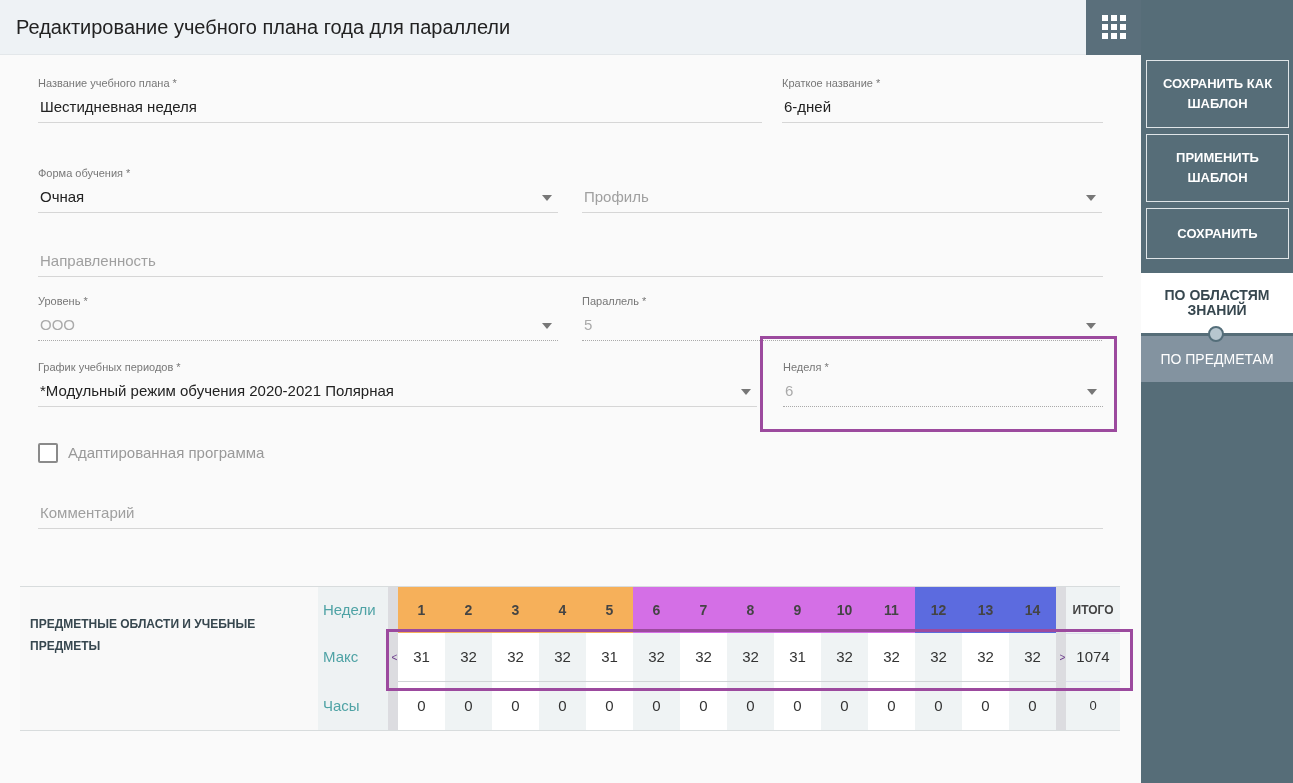 The height and width of the screenshot is (783, 1293). Describe the element at coordinates (1093, 657) in the screenshot. I see `total-cell: 1074` at that location.